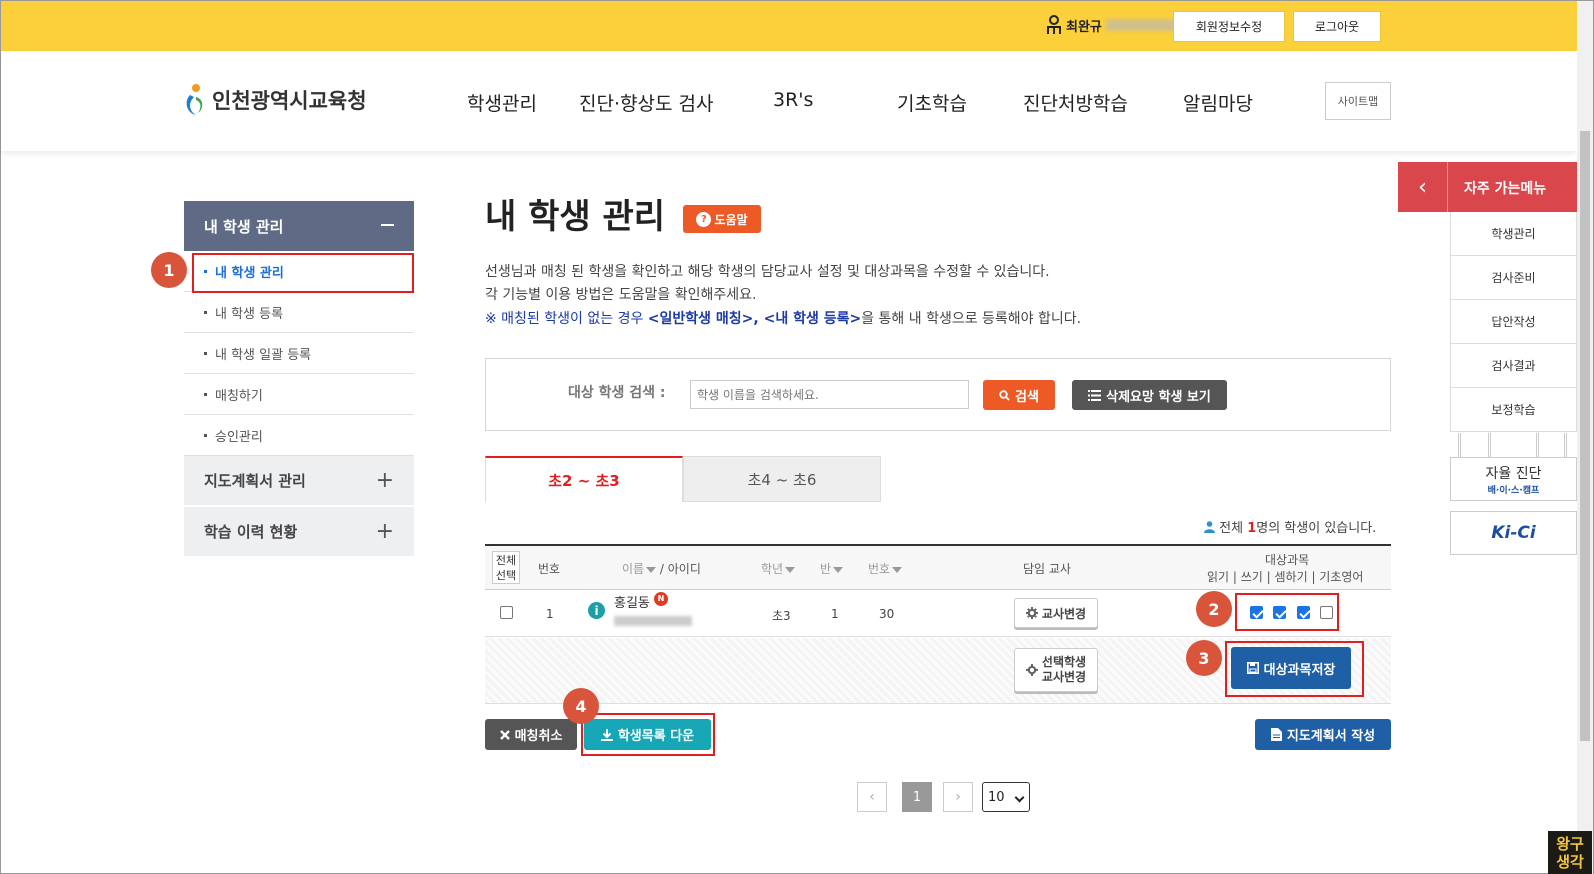 This screenshot has width=1594, height=874. What do you see at coordinates (1047, 569) in the screenshot?
I see `col-teacher: 담임 교사` at bounding box center [1047, 569].